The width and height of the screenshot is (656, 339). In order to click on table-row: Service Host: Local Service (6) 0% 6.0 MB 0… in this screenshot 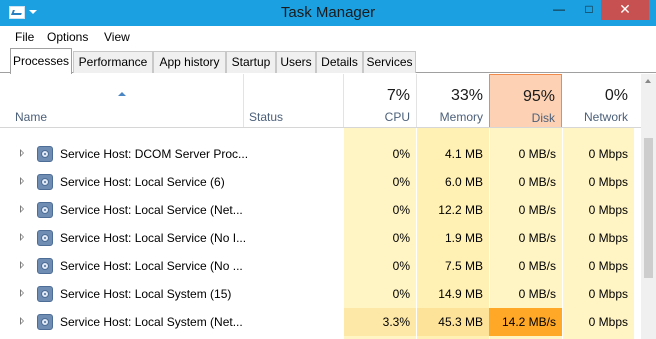, I will do `click(320, 182)`.